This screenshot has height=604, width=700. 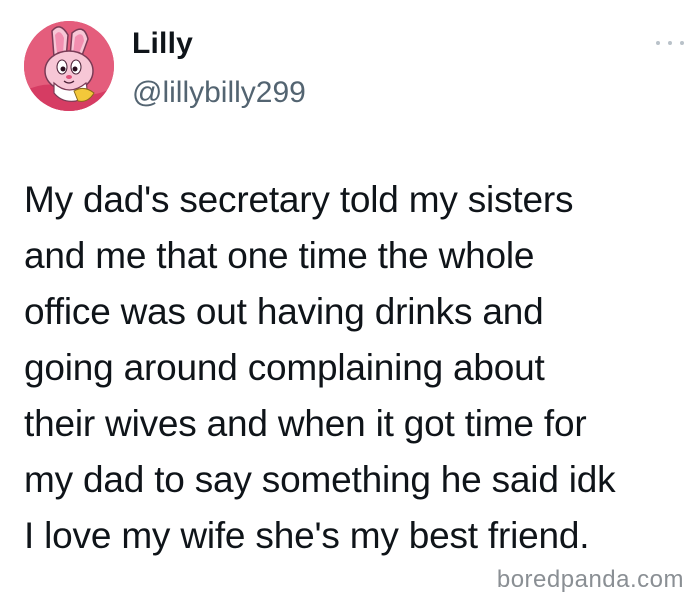 I want to click on tweet-text-line: My dad's secretary told my sisters, so click(x=299, y=199).